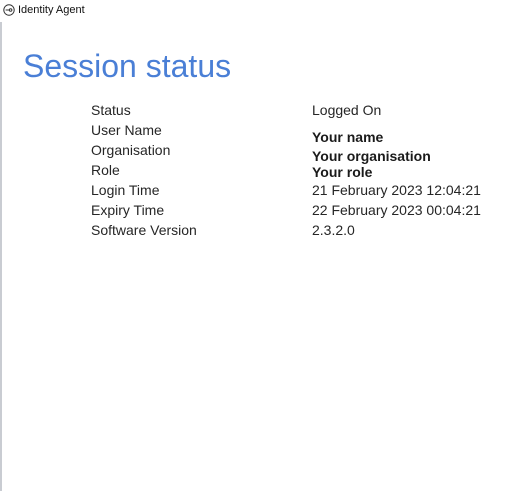  What do you see at coordinates (347, 110) in the screenshot?
I see `status-value: Logged On` at bounding box center [347, 110].